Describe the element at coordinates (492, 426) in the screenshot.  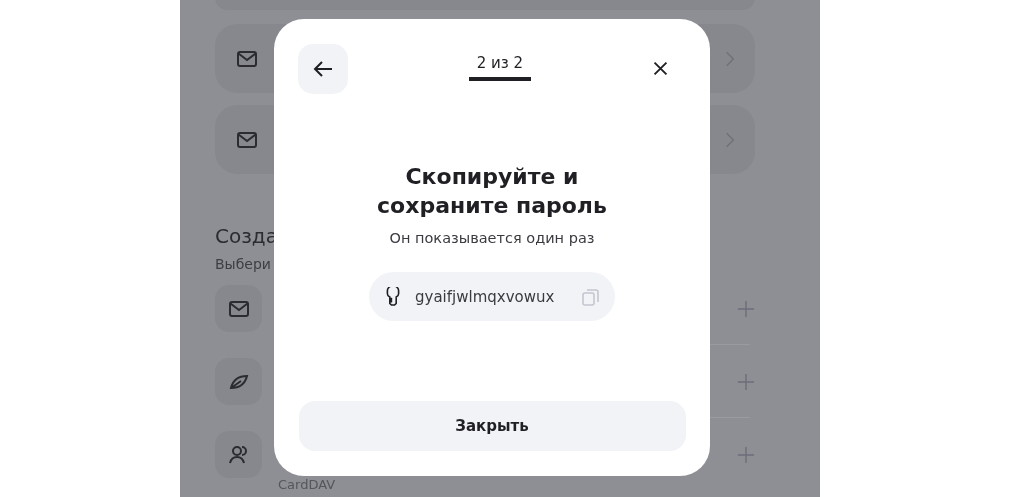
I see `close-button: Закрыть` at that location.